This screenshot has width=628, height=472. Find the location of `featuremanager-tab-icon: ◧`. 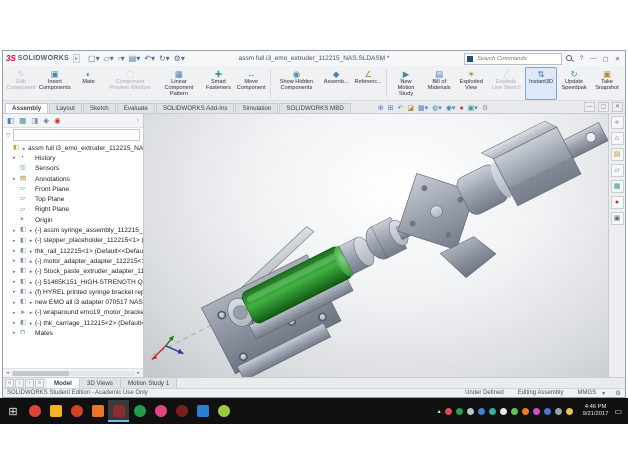

featuremanager-tab-icon: ◧ is located at coordinates (10, 121).